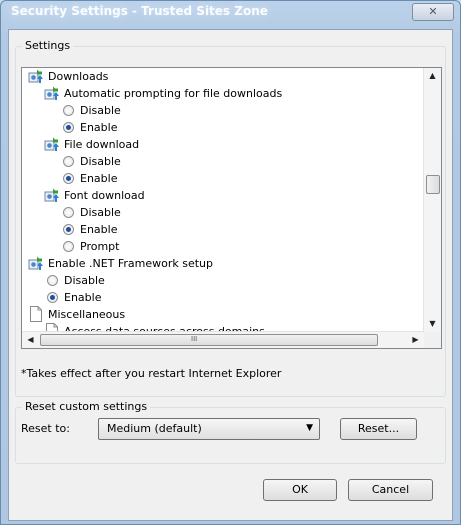 The image size is (461, 525). I want to click on ok-button: OK, so click(300, 490).